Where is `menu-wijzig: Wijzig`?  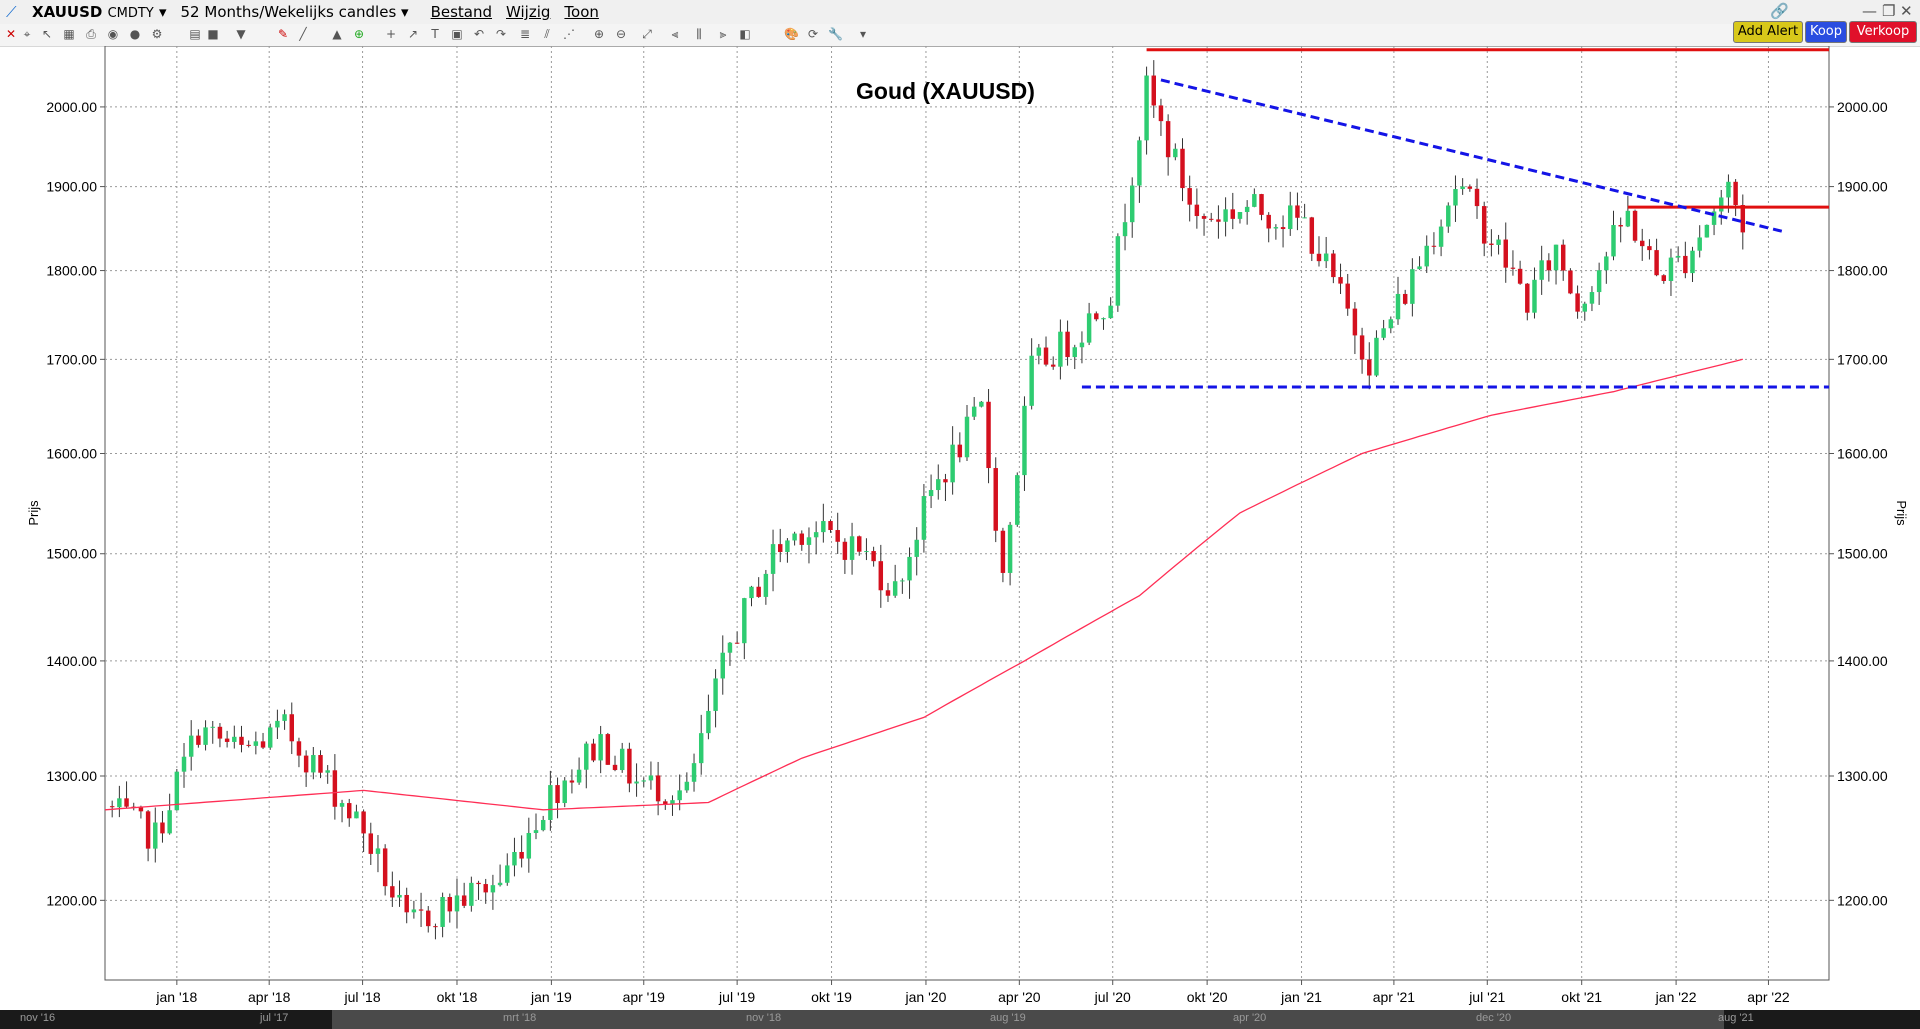
menu-wijzig: Wijzig is located at coordinates (528, 12).